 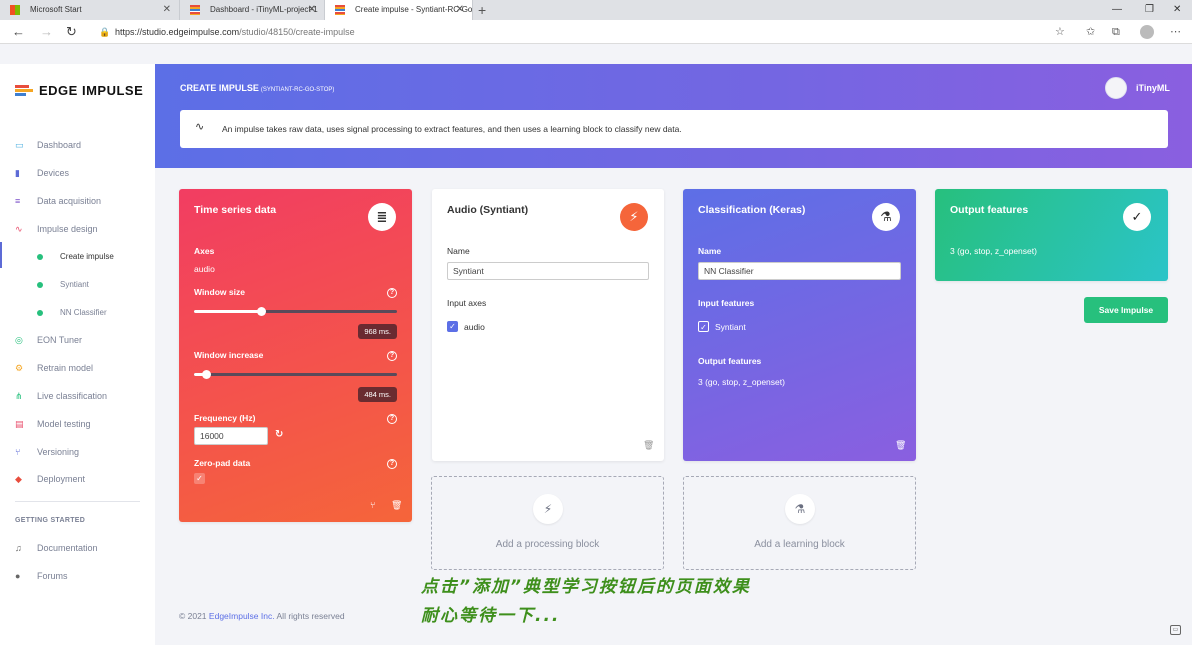 I want to click on browser-tab: Microsoft Start ✕, so click(x=90, y=10).